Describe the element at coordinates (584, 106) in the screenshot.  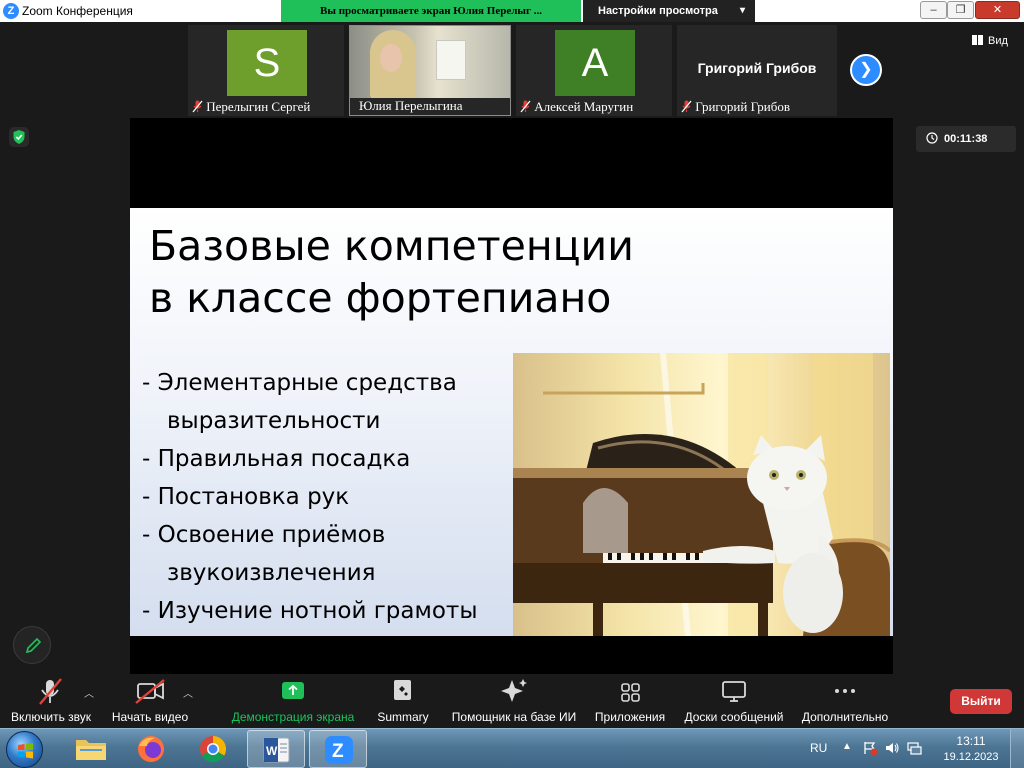
I see `participant-name: Алексей Маругин` at that location.